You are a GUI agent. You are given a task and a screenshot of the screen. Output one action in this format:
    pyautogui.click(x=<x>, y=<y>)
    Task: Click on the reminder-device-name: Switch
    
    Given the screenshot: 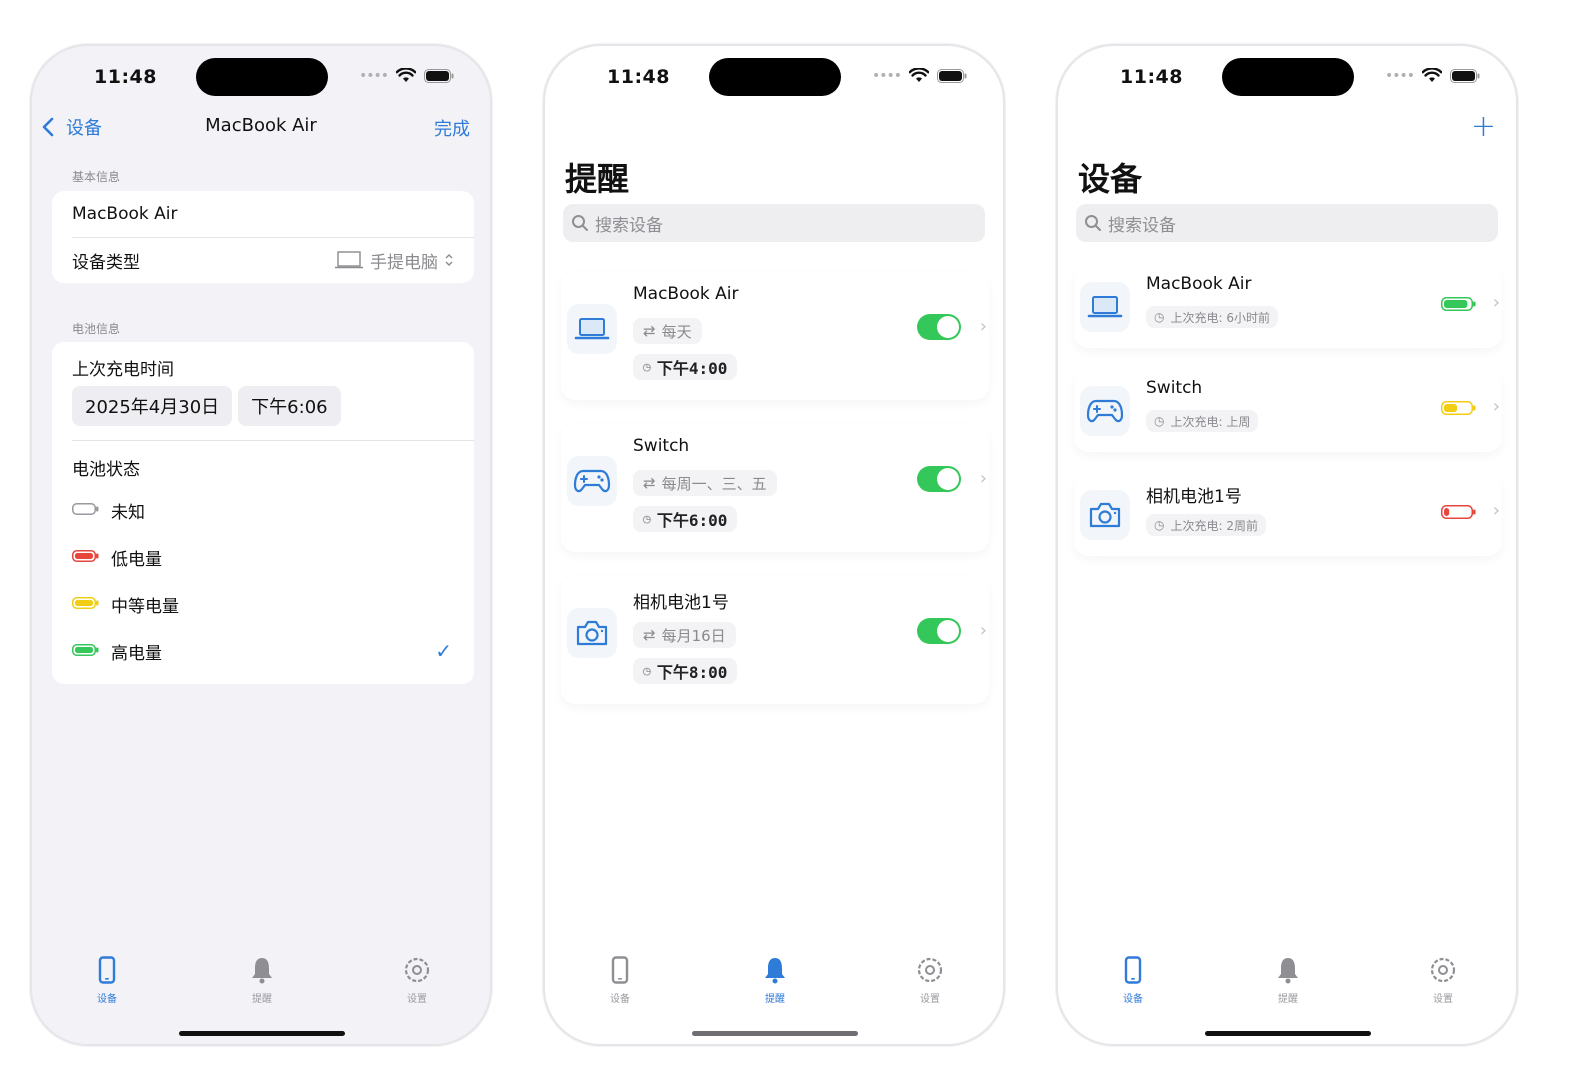 What is the action you would take?
    pyautogui.click(x=661, y=446)
    